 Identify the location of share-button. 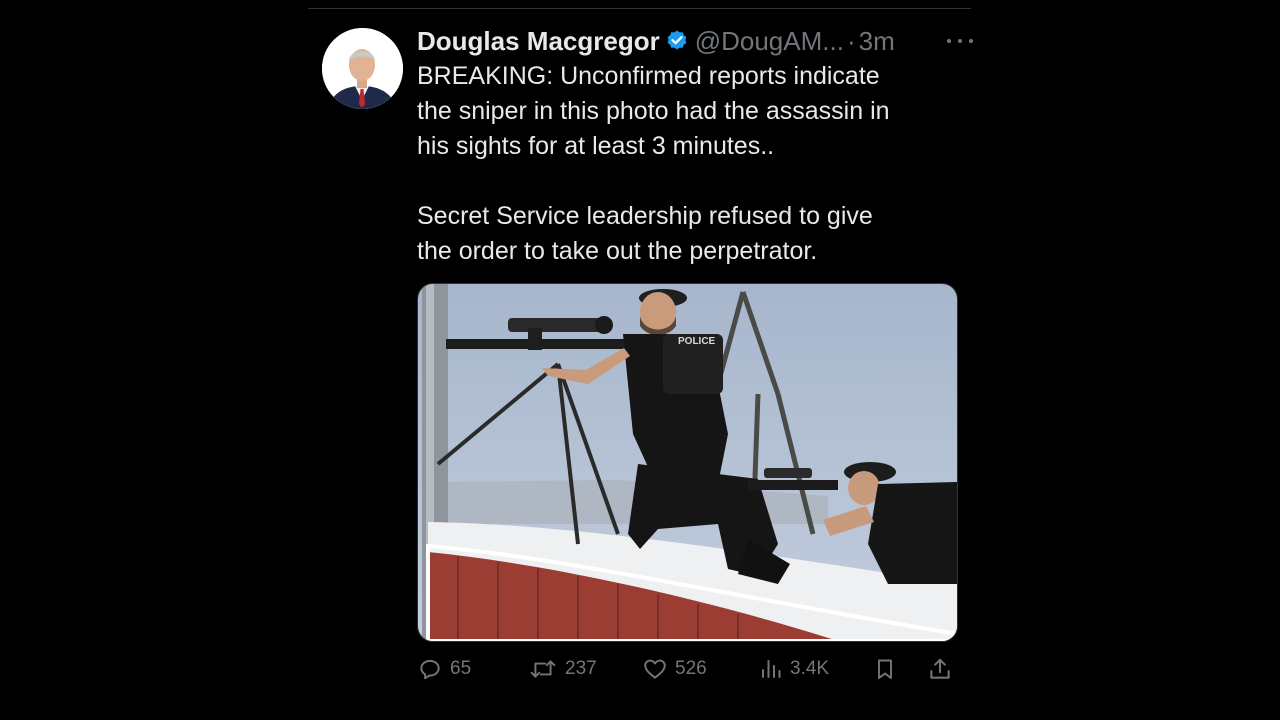
(940, 669).